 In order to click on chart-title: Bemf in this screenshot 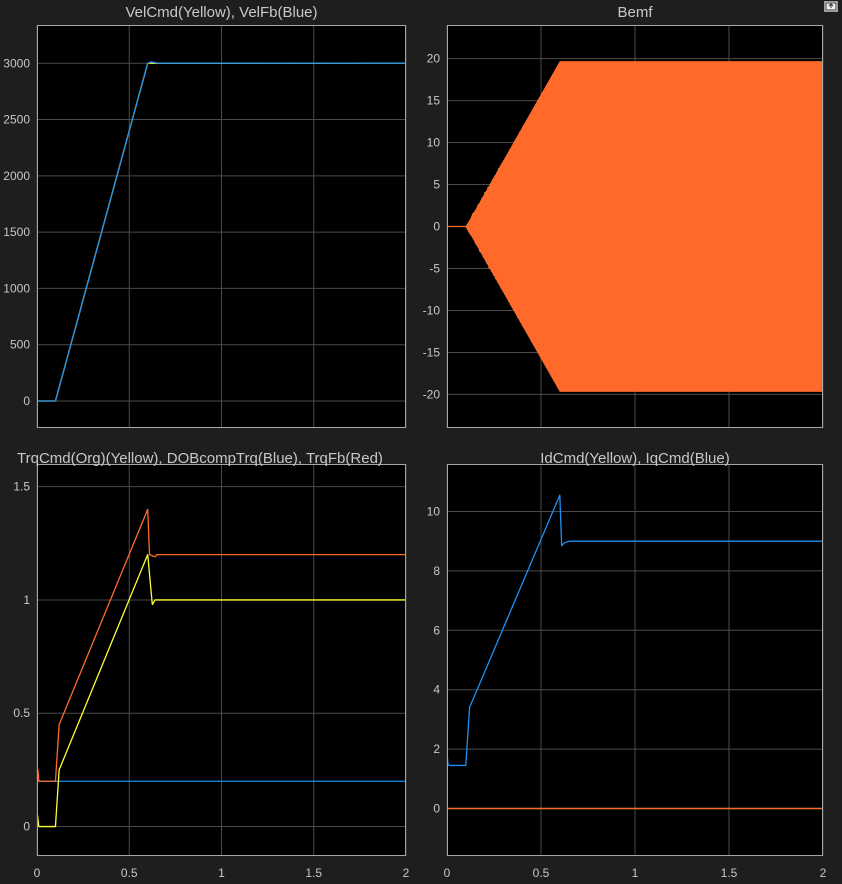, I will do `click(635, 12)`.